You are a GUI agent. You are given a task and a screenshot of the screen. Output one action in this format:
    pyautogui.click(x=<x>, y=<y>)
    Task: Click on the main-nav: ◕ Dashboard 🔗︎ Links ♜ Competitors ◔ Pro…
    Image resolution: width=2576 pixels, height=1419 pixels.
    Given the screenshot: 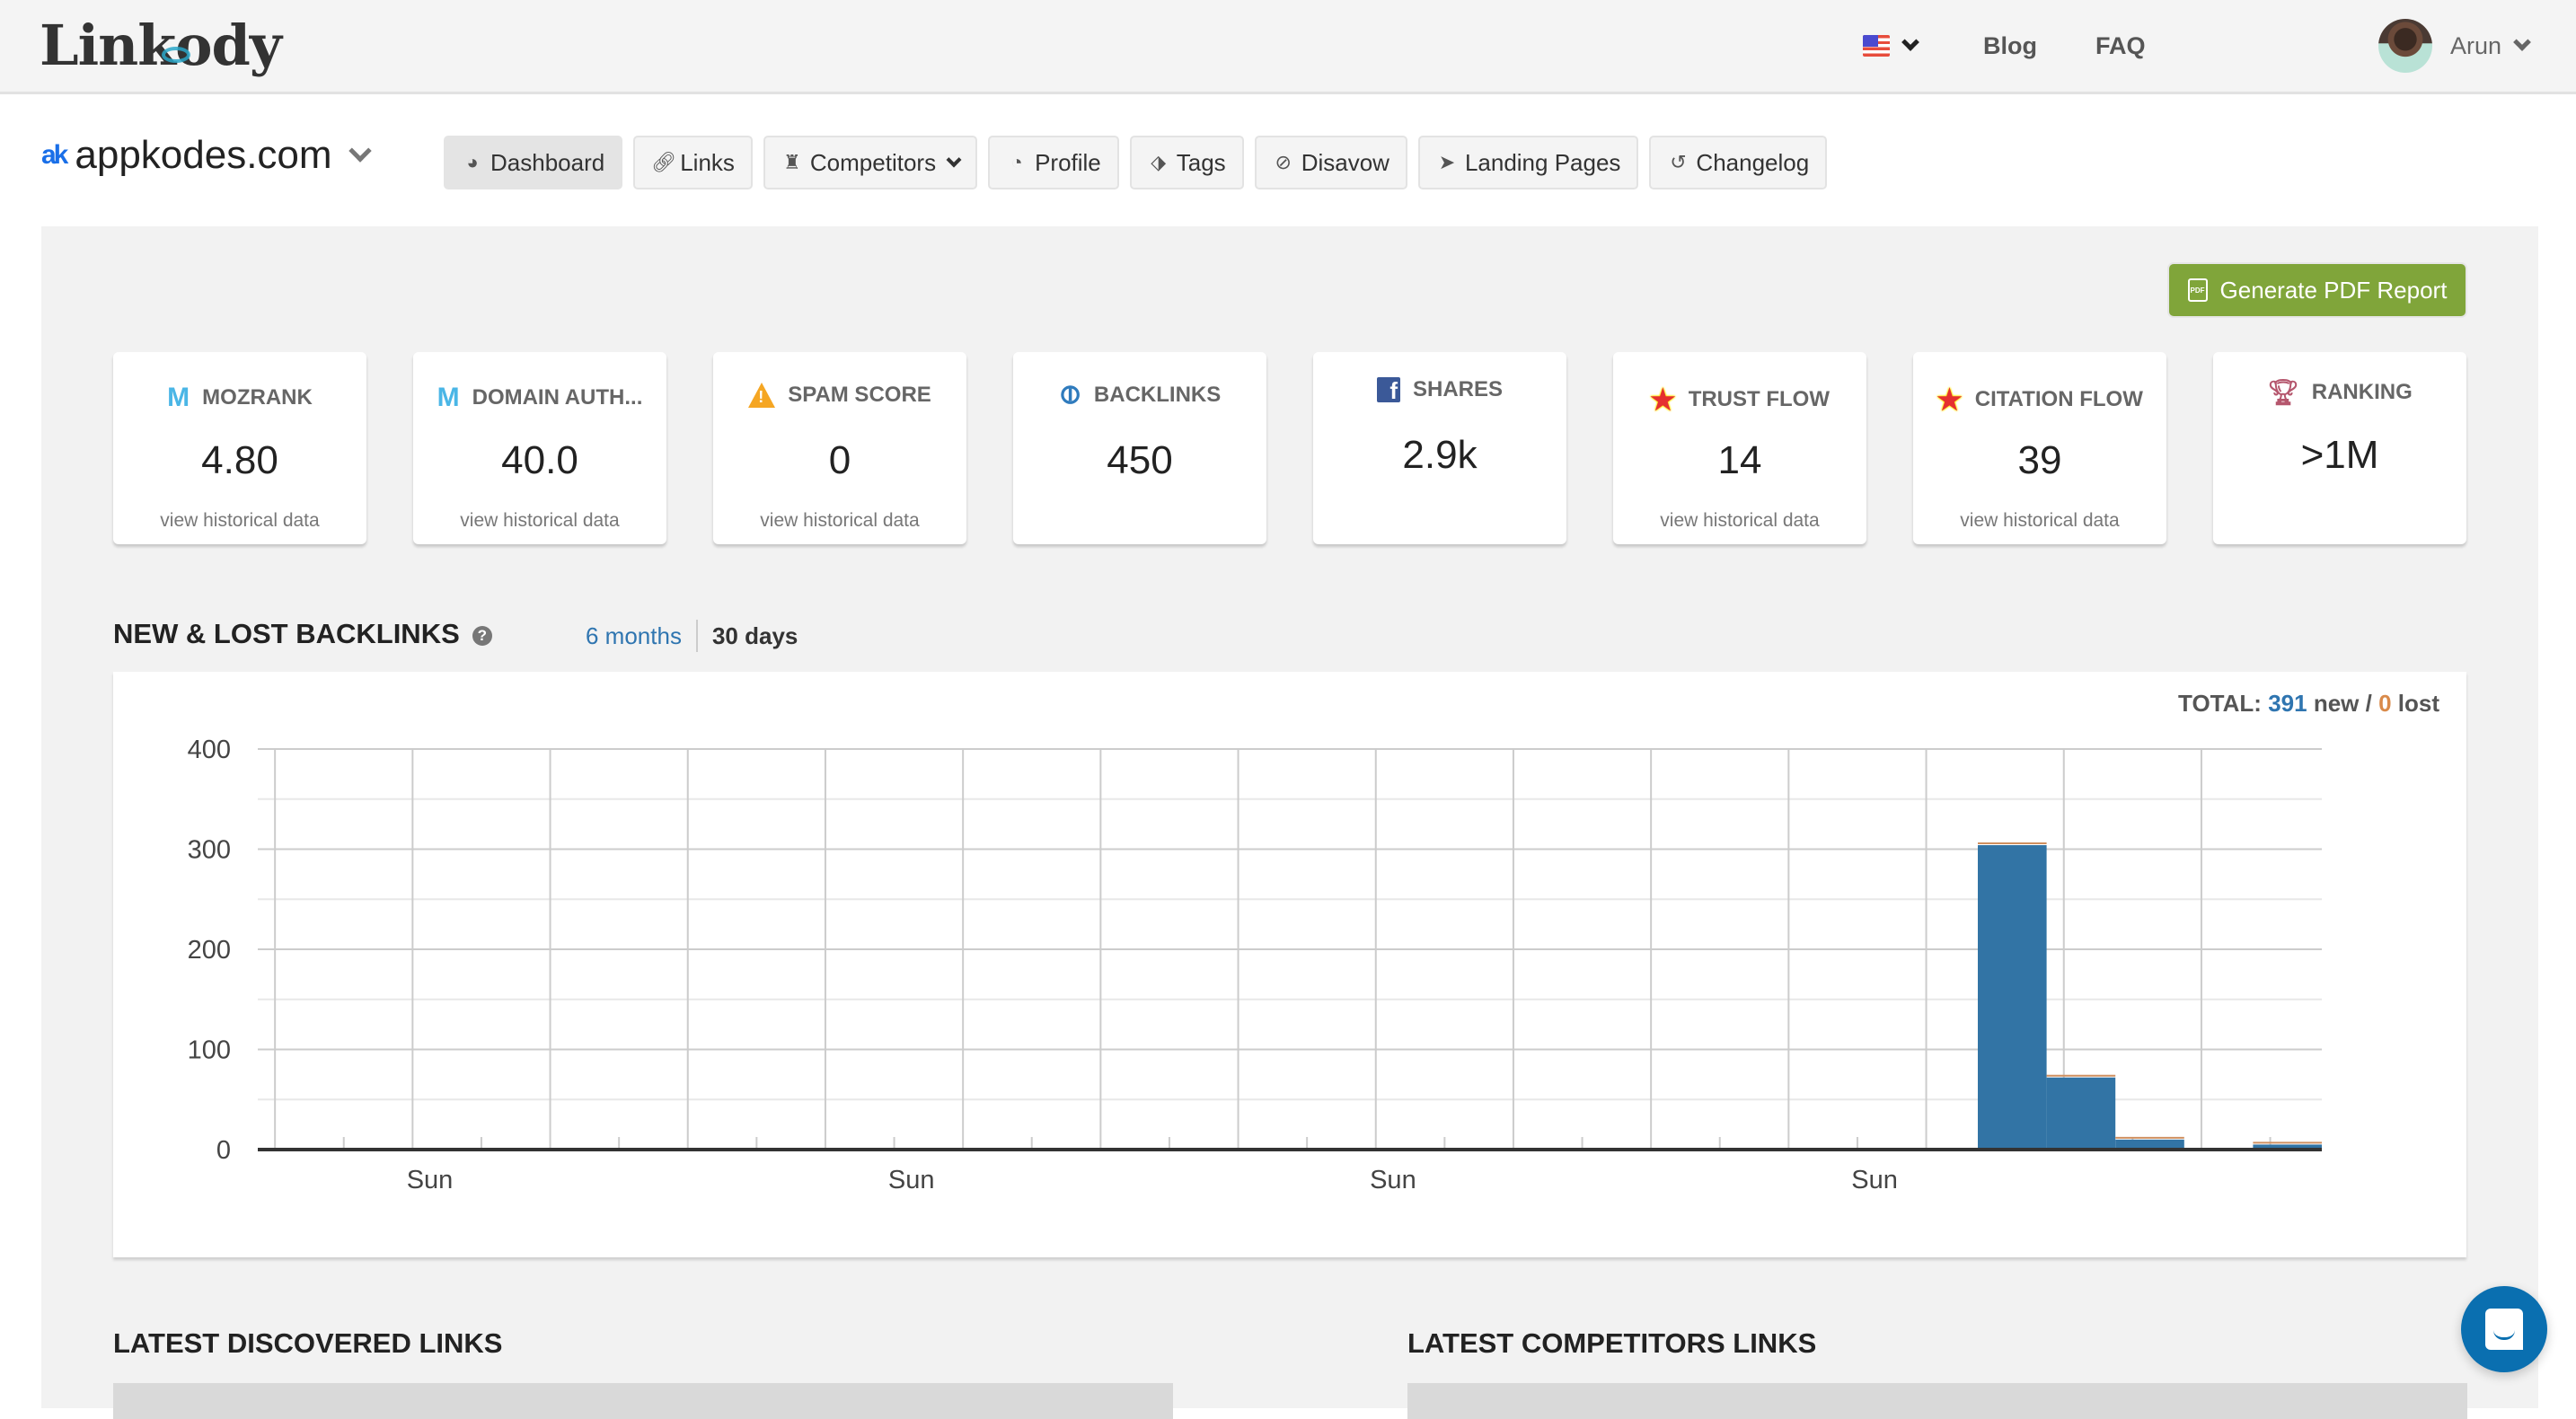 What is the action you would take?
    pyautogui.click(x=1136, y=163)
    